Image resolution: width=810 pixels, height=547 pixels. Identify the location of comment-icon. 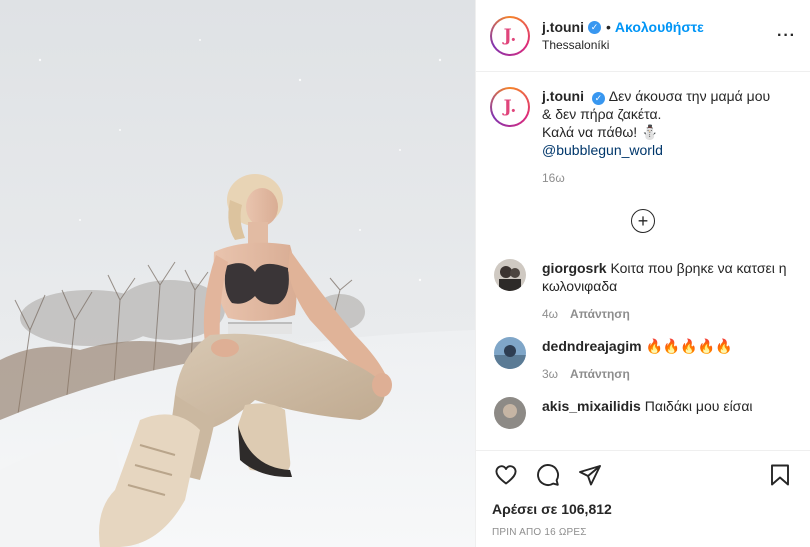
(548, 475).